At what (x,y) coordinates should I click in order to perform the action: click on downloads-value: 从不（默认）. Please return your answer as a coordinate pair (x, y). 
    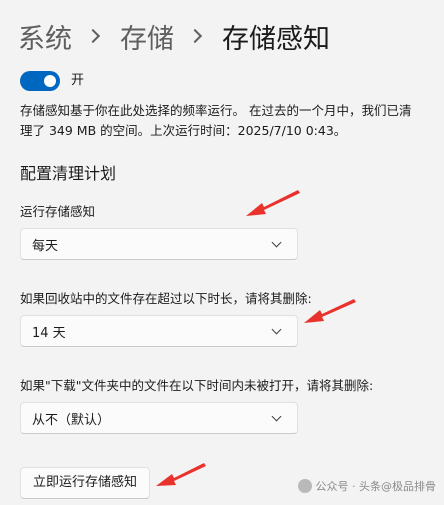
    Looking at the image, I should click on (71, 420).